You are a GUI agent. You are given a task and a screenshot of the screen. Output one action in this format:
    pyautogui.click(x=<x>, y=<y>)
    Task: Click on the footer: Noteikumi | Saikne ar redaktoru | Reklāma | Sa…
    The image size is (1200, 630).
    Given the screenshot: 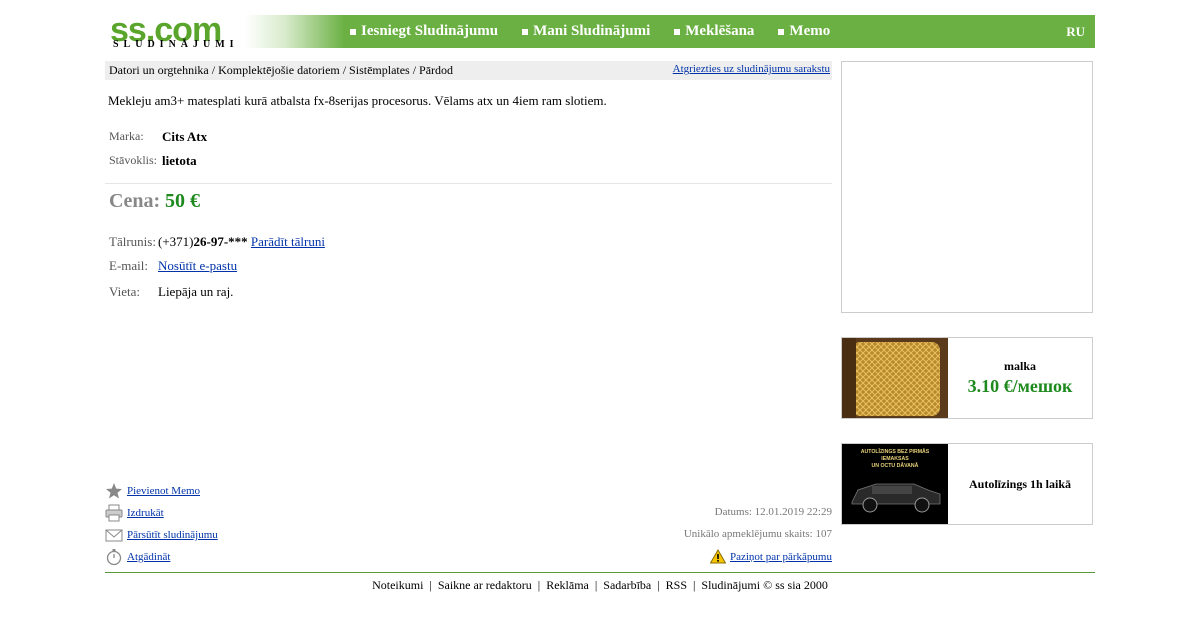 What is the action you would take?
    pyautogui.click(x=600, y=585)
    